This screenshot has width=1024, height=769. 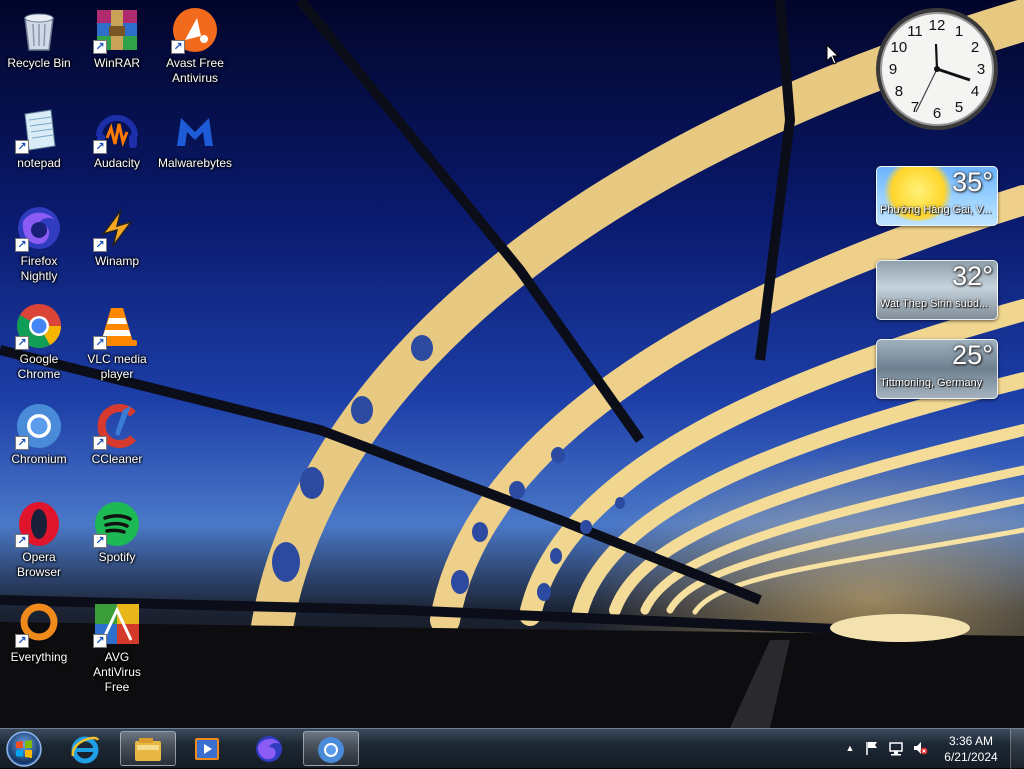 I want to click on icon-label: Spotify, so click(x=117, y=557).